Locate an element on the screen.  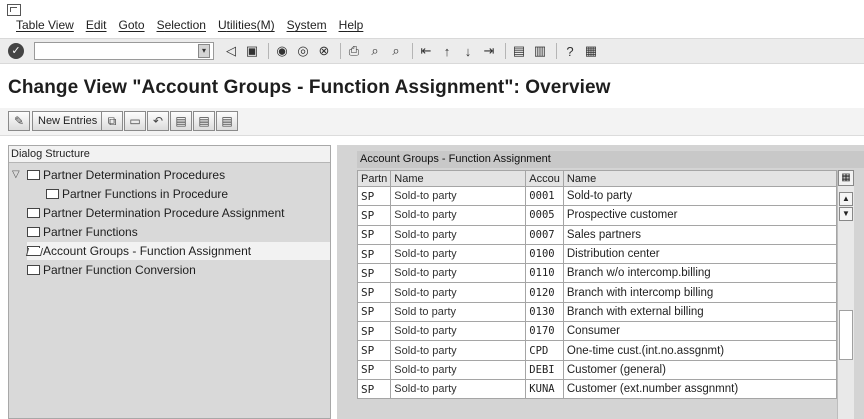
menu-edit: Edit is located at coordinates (96, 25).